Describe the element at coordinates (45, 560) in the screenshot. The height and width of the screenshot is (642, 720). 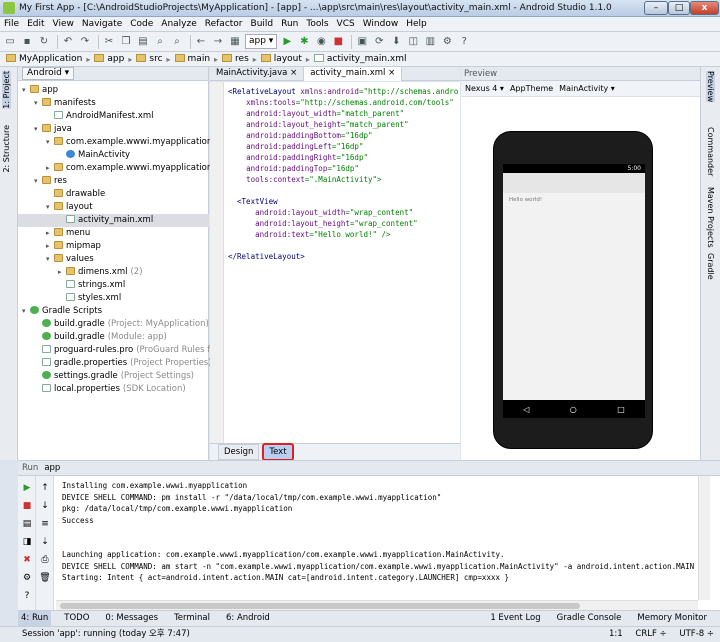
I see `print-icon: ⎙` at that location.